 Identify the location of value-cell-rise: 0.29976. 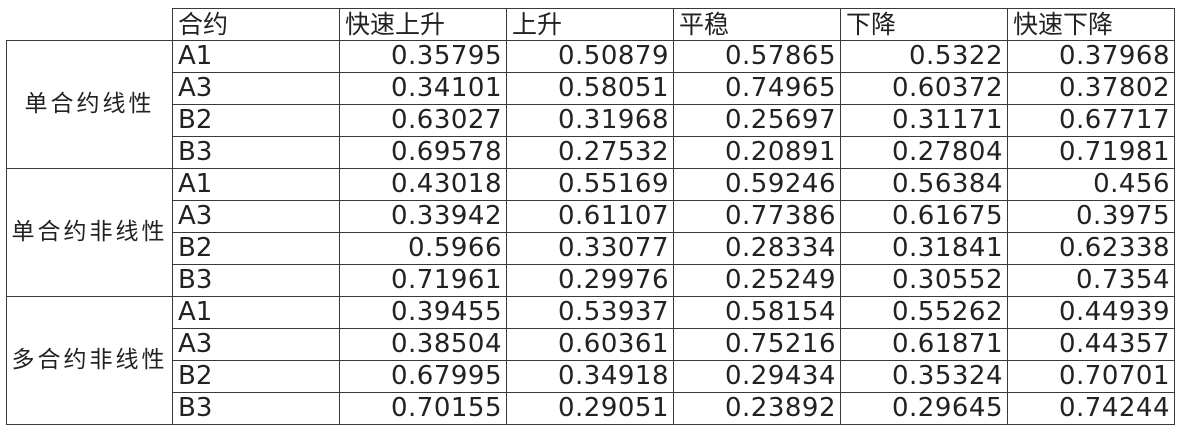
(590, 280).